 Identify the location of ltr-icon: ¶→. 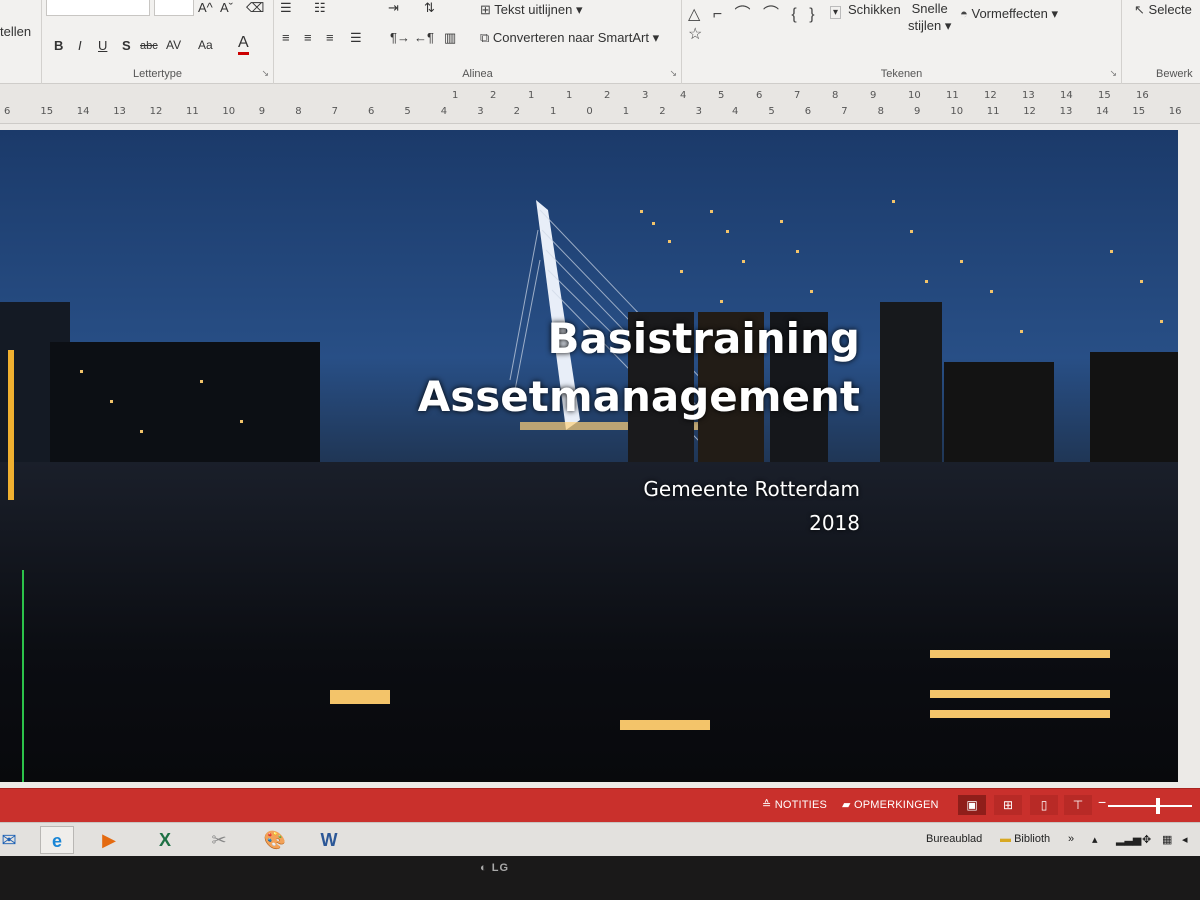
(400, 37).